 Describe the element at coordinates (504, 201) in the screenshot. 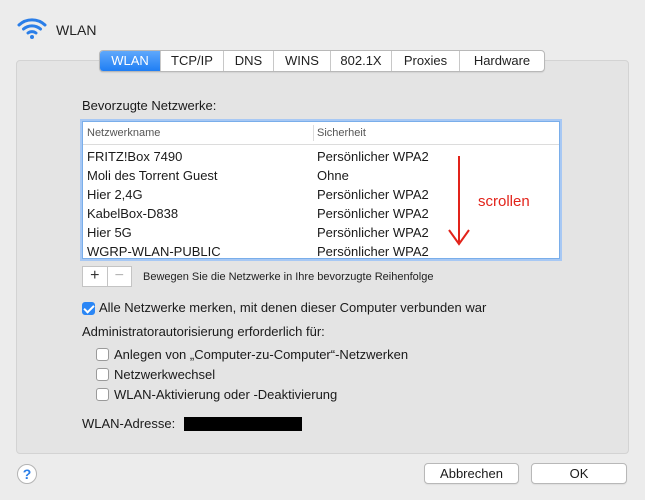

I see `scroll-annotation: scrollen` at that location.